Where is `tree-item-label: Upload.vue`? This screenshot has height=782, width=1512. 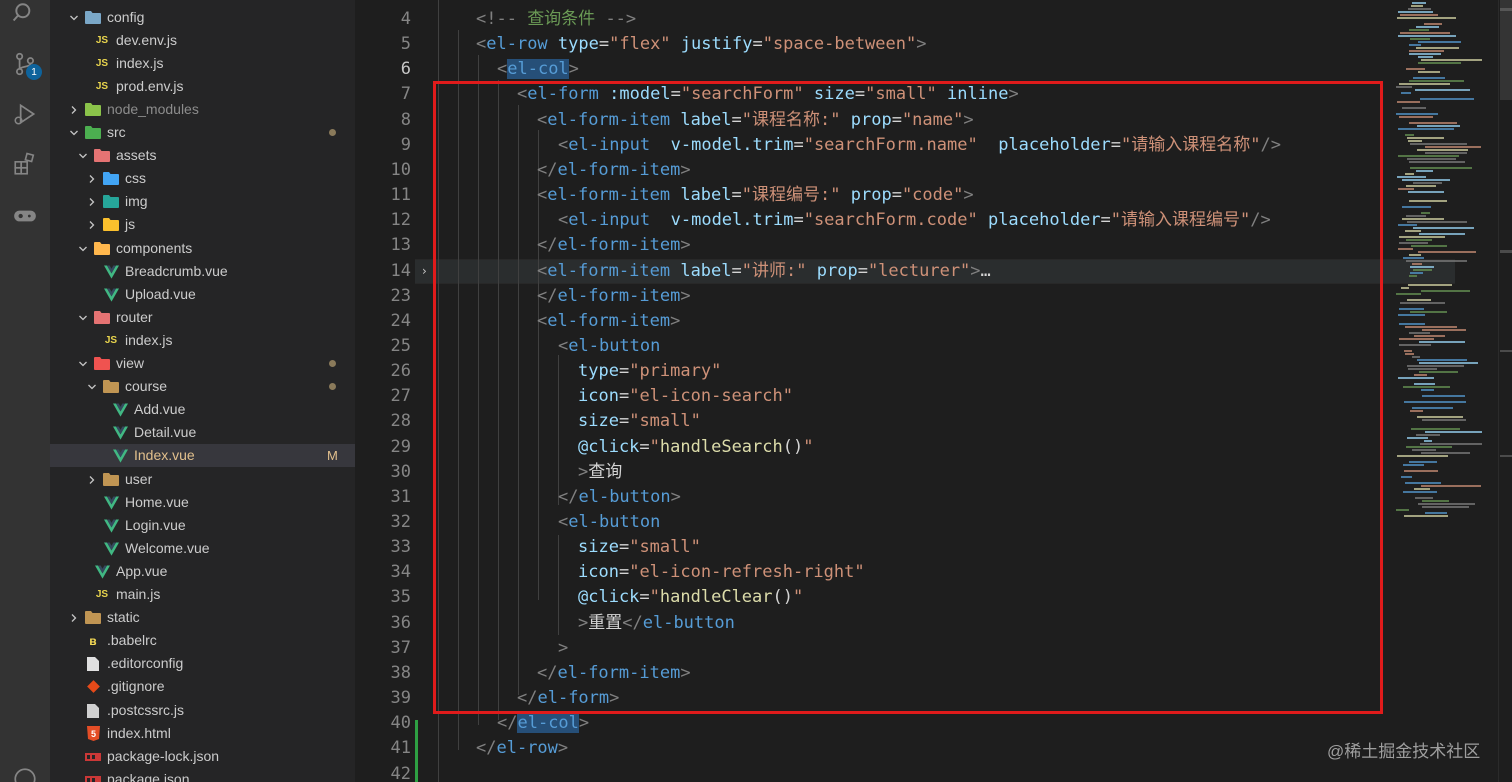 tree-item-label: Upload.vue is located at coordinates (160, 294).